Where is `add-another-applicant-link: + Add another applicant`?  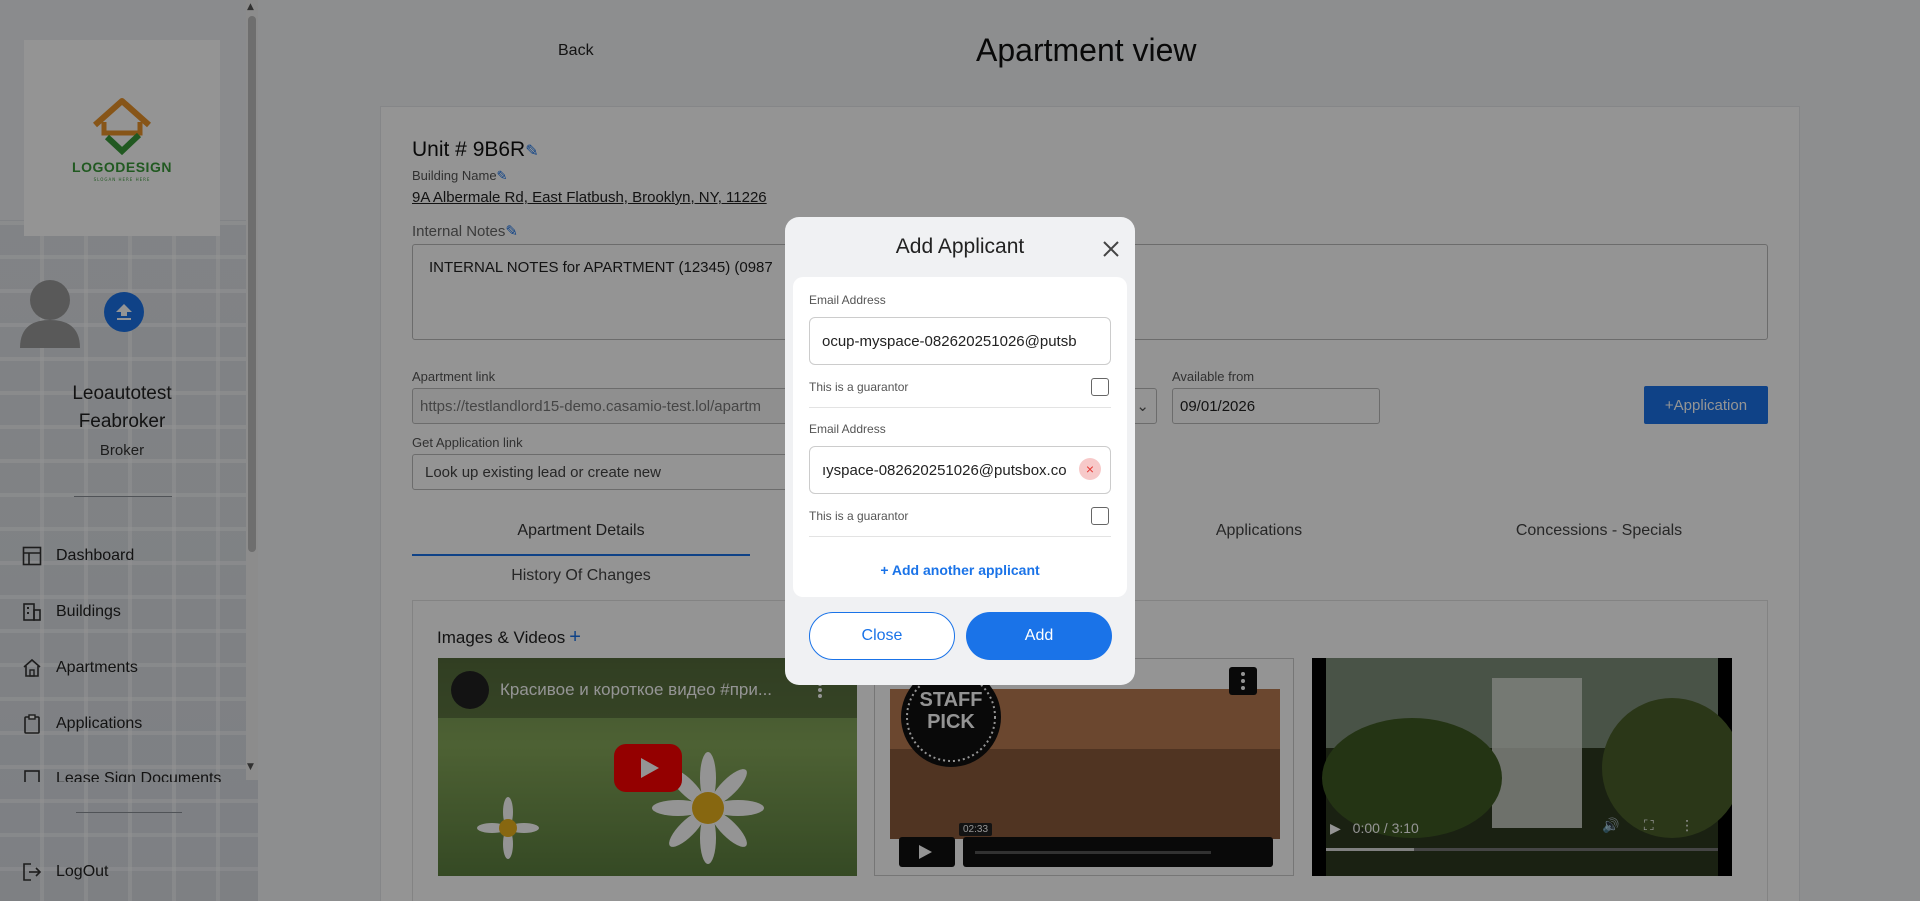 add-another-applicant-link: + Add another applicant is located at coordinates (960, 570).